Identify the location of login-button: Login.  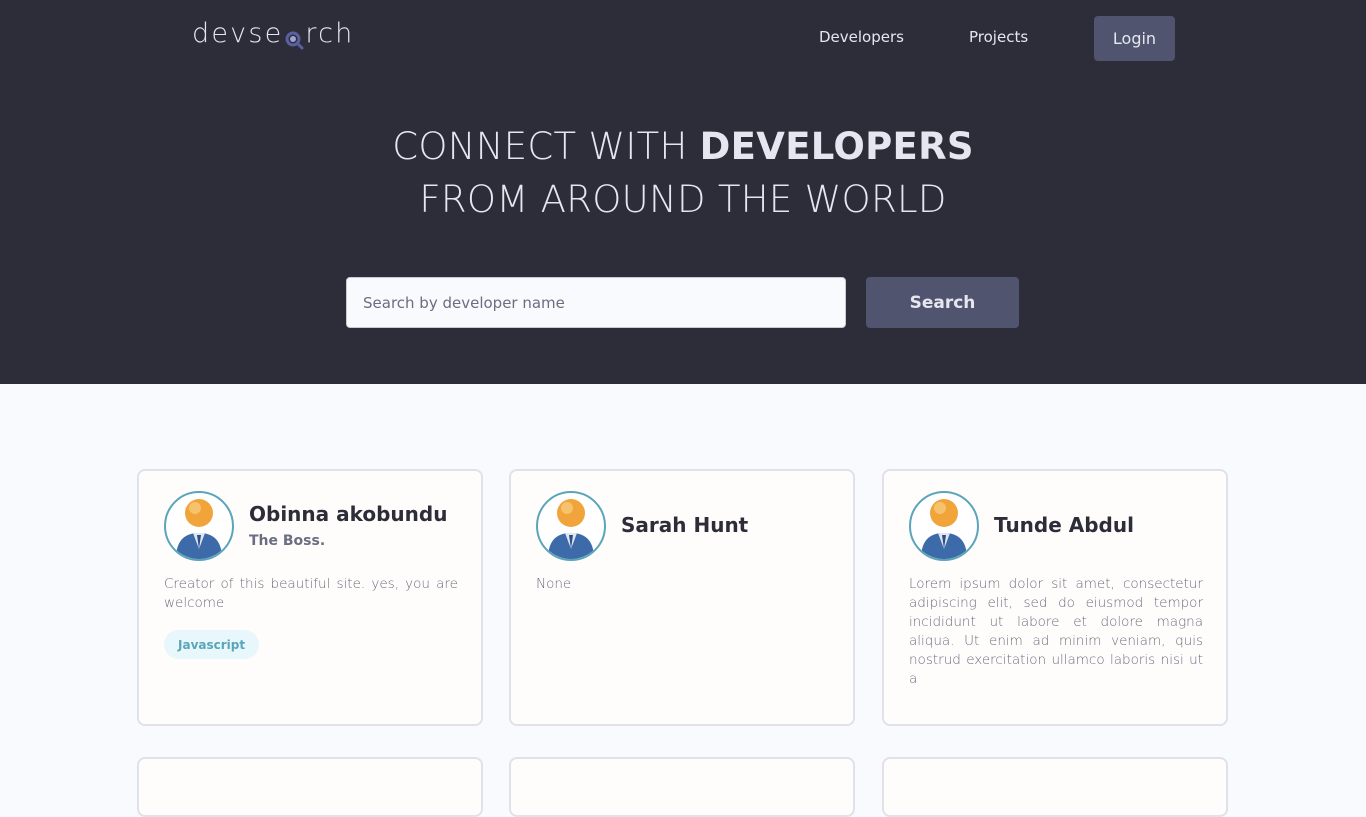
(1134, 38).